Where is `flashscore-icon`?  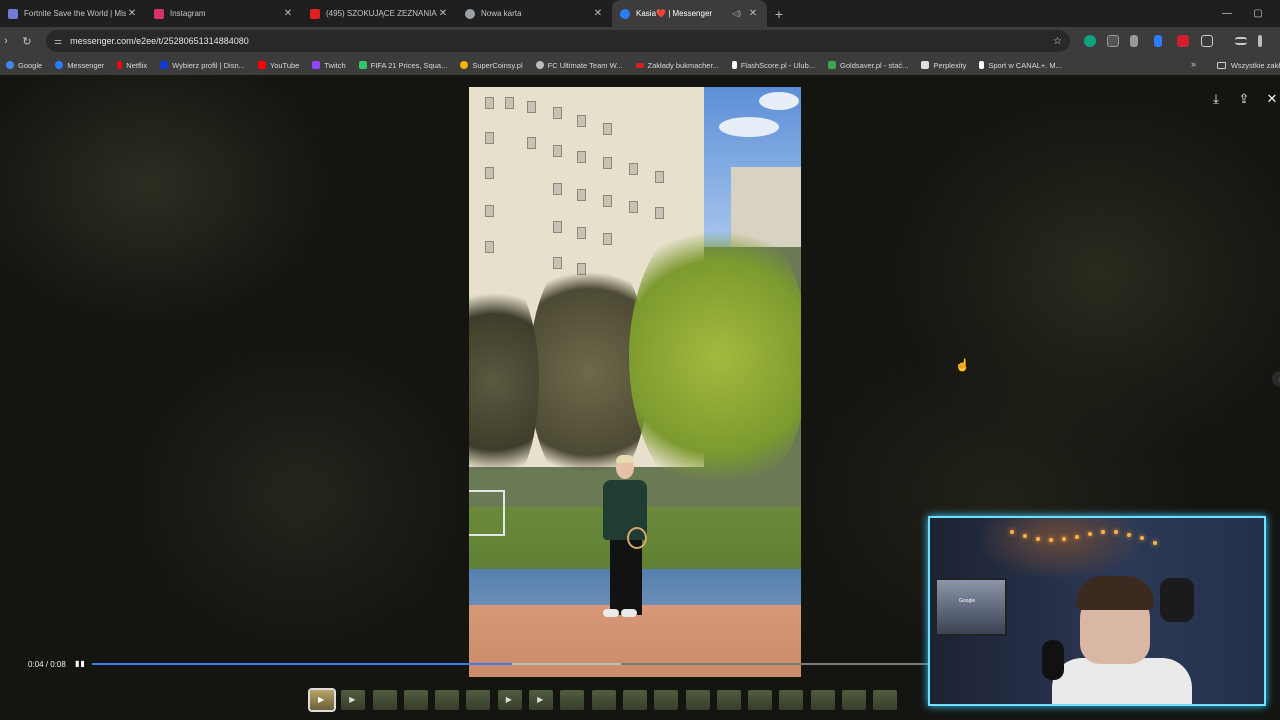 flashscore-icon is located at coordinates (734, 65).